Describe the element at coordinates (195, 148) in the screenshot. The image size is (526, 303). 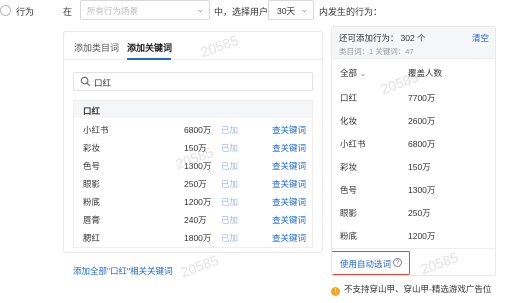
I see `keyword-count: 150万` at that location.